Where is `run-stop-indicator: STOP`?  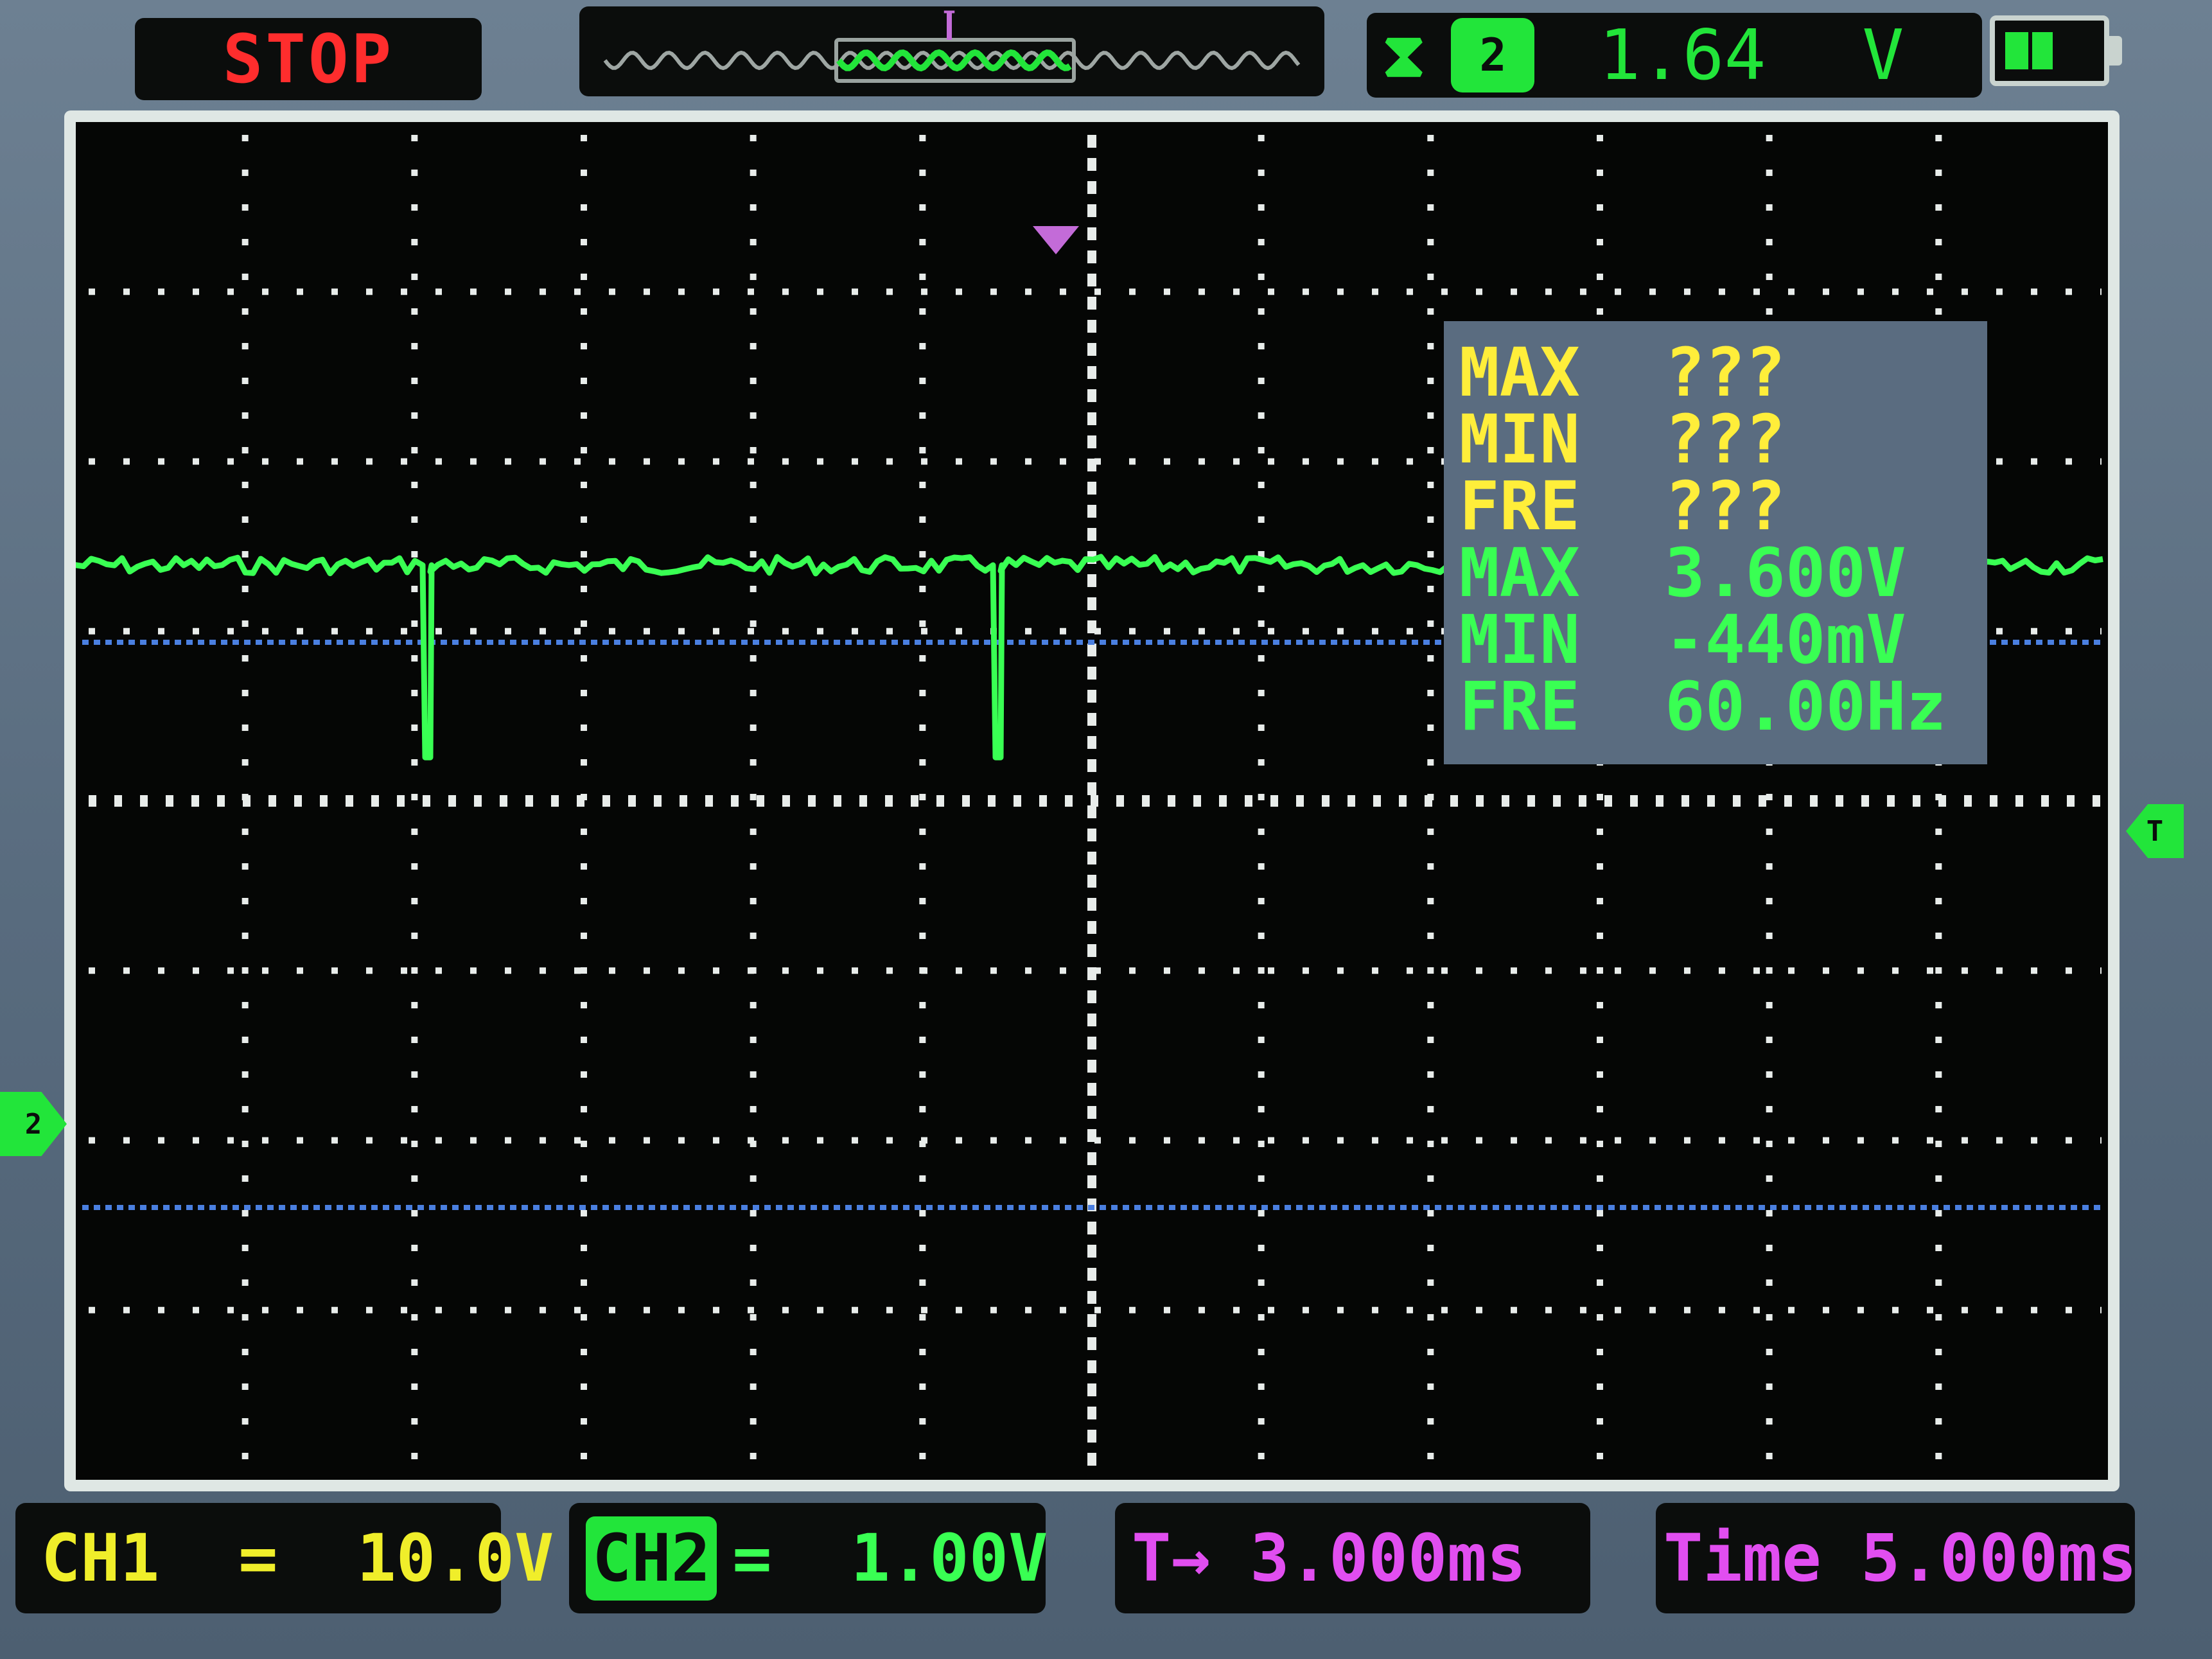 run-stop-indicator: STOP is located at coordinates (309, 59).